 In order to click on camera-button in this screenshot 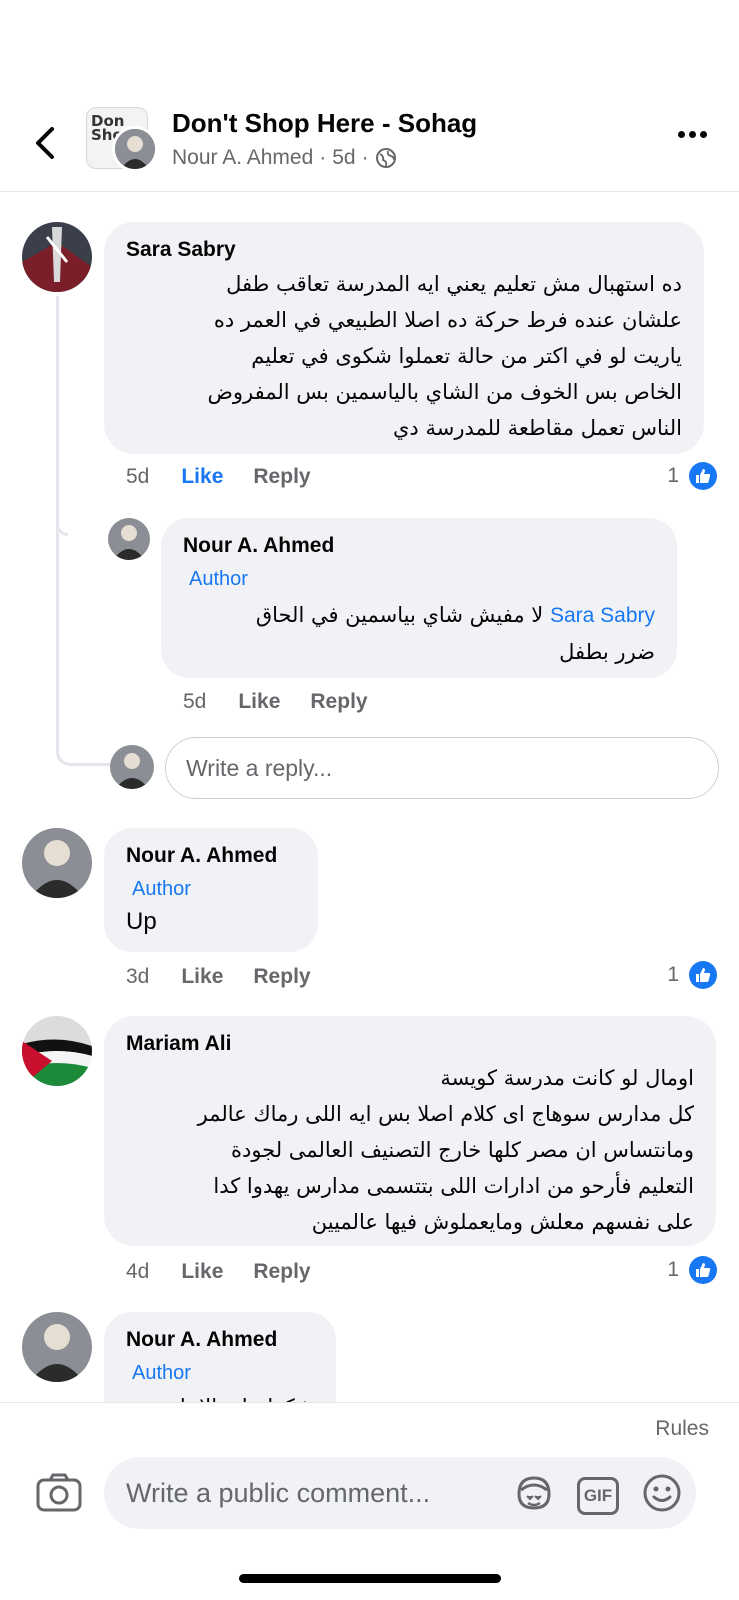, I will do `click(59, 1494)`.